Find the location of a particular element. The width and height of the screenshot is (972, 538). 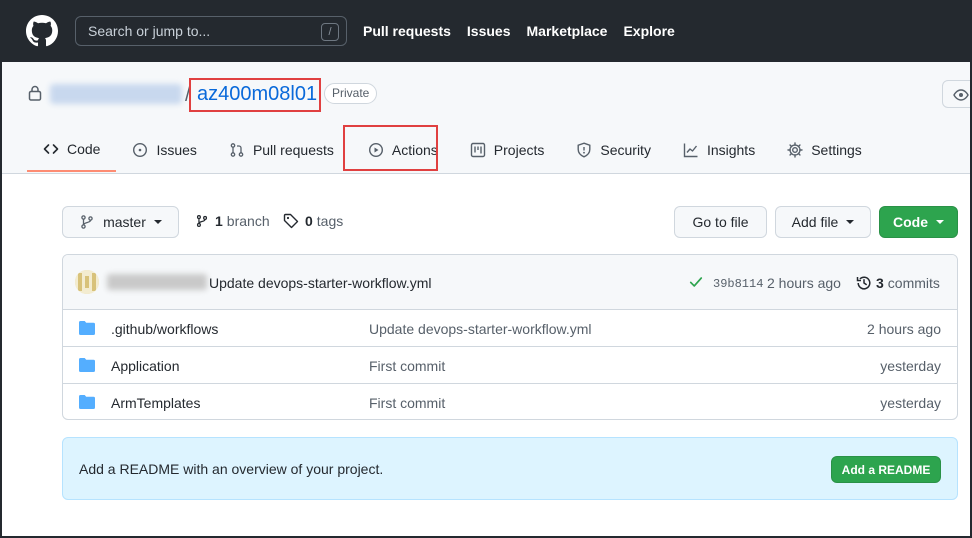

git-pull-request-icon is located at coordinates (237, 150).